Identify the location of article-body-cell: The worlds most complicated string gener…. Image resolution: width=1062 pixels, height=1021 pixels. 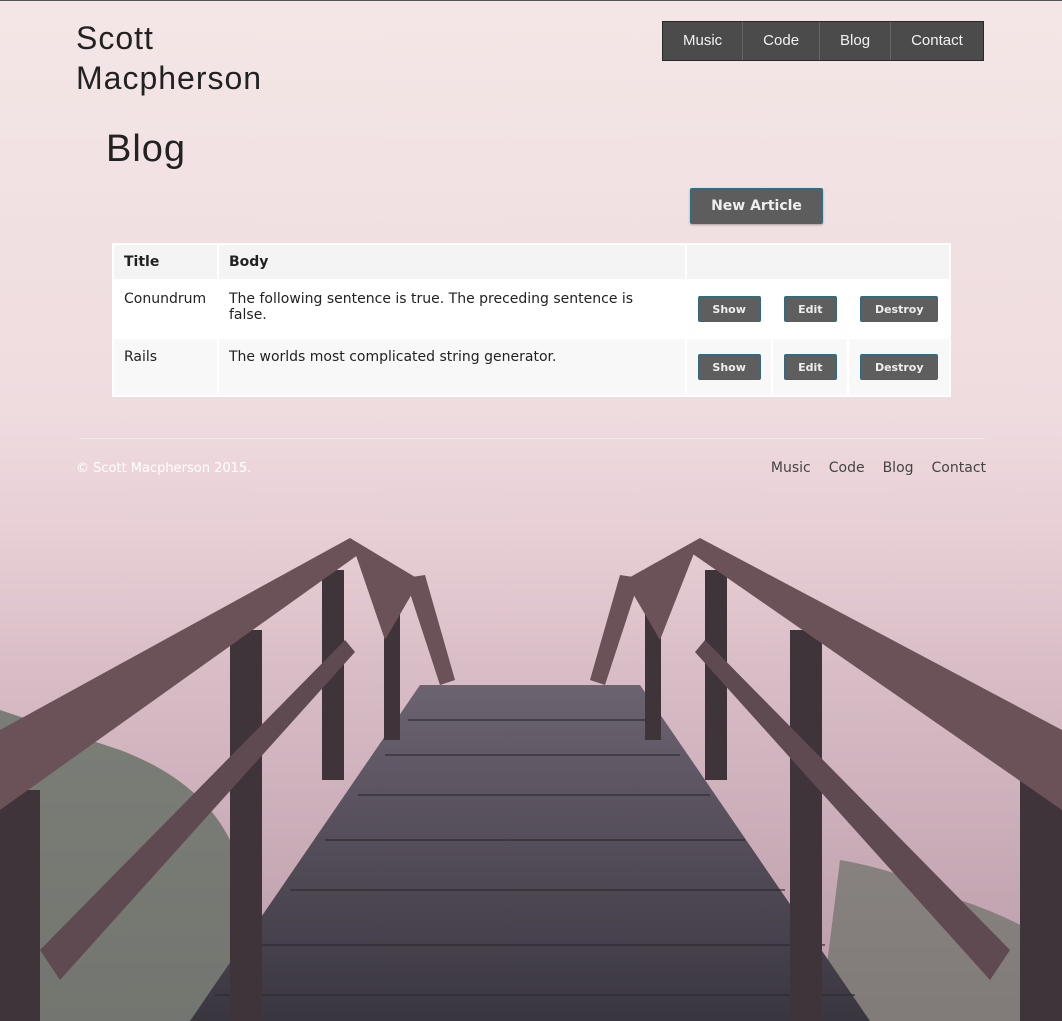
(452, 367).